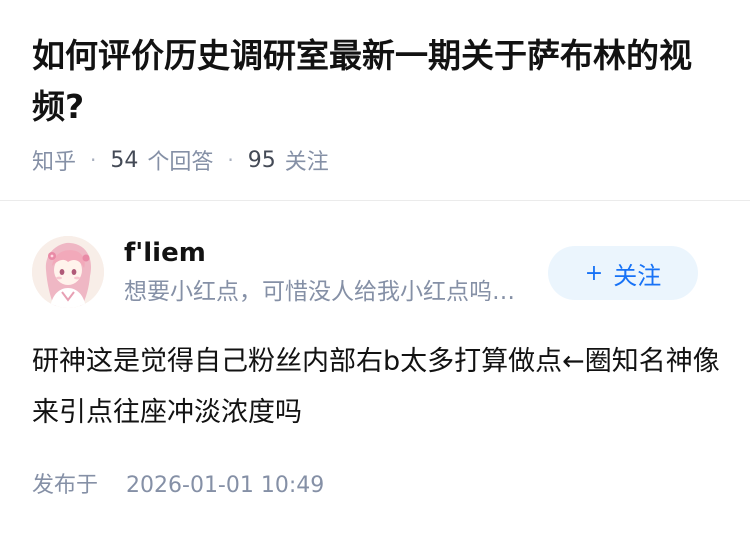  I want to click on answer-count-label: 个回答, so click(180, 162).